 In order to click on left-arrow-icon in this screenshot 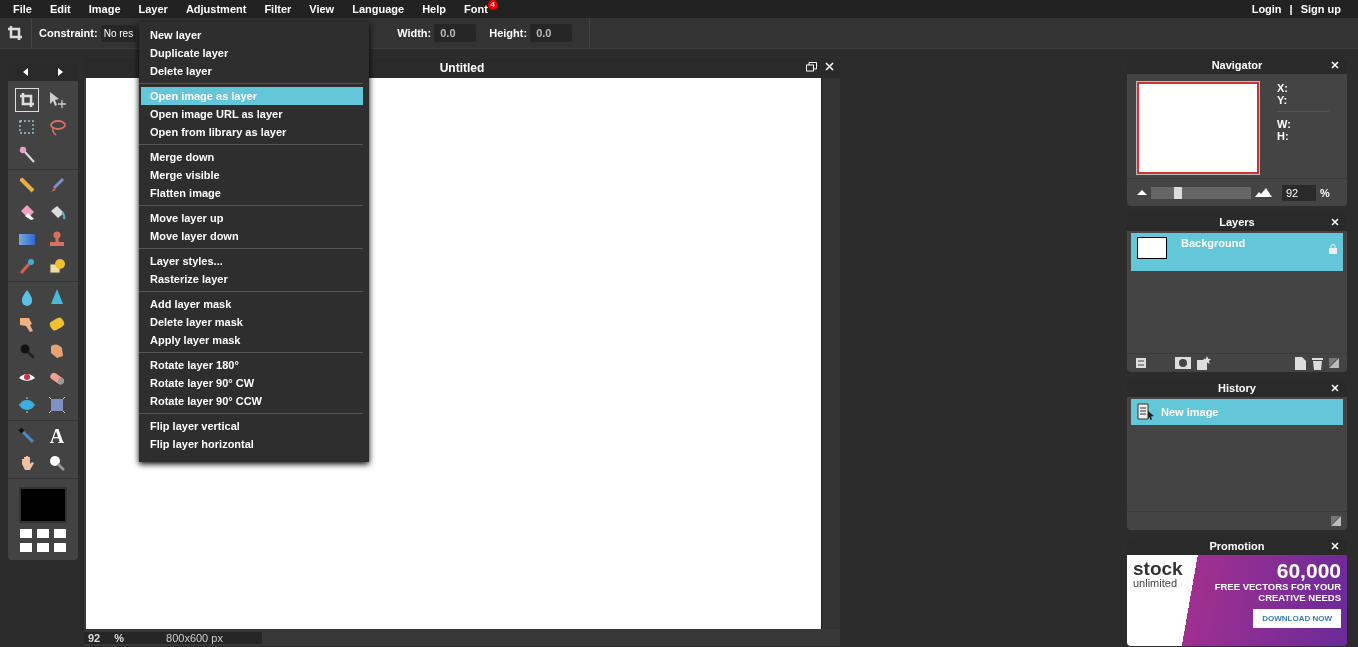, I will do `click(25, 72)`.